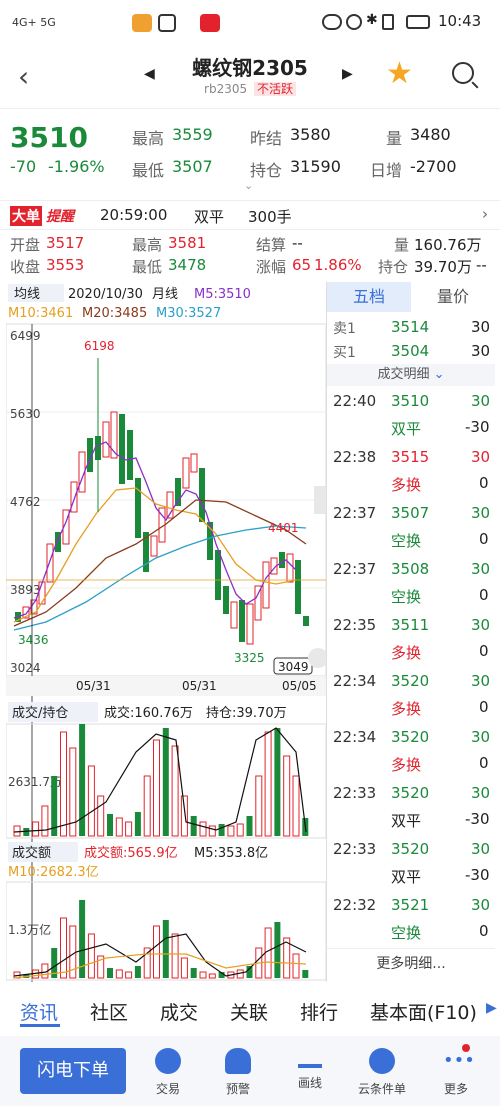 This screenshot has width=500, height=1106. I want to click on bottom-nav-cloud-order: 云条件单, so click(382, 1072).